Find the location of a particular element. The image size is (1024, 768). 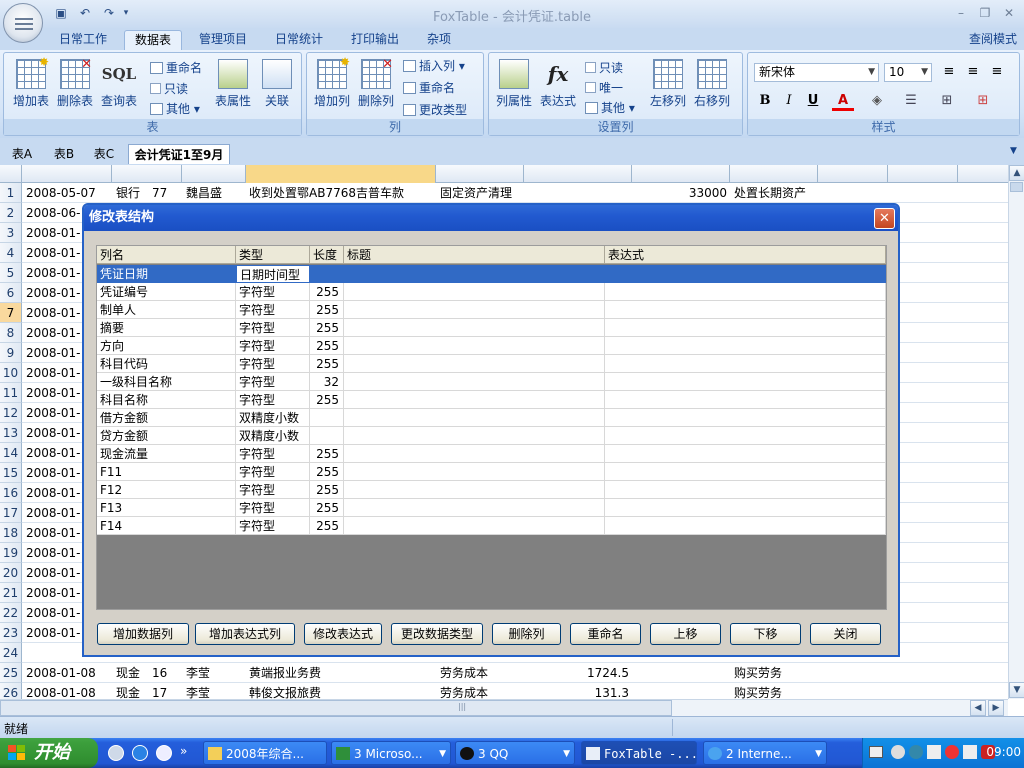

restore-icon: ❐ is located at coordinates (985, 13).